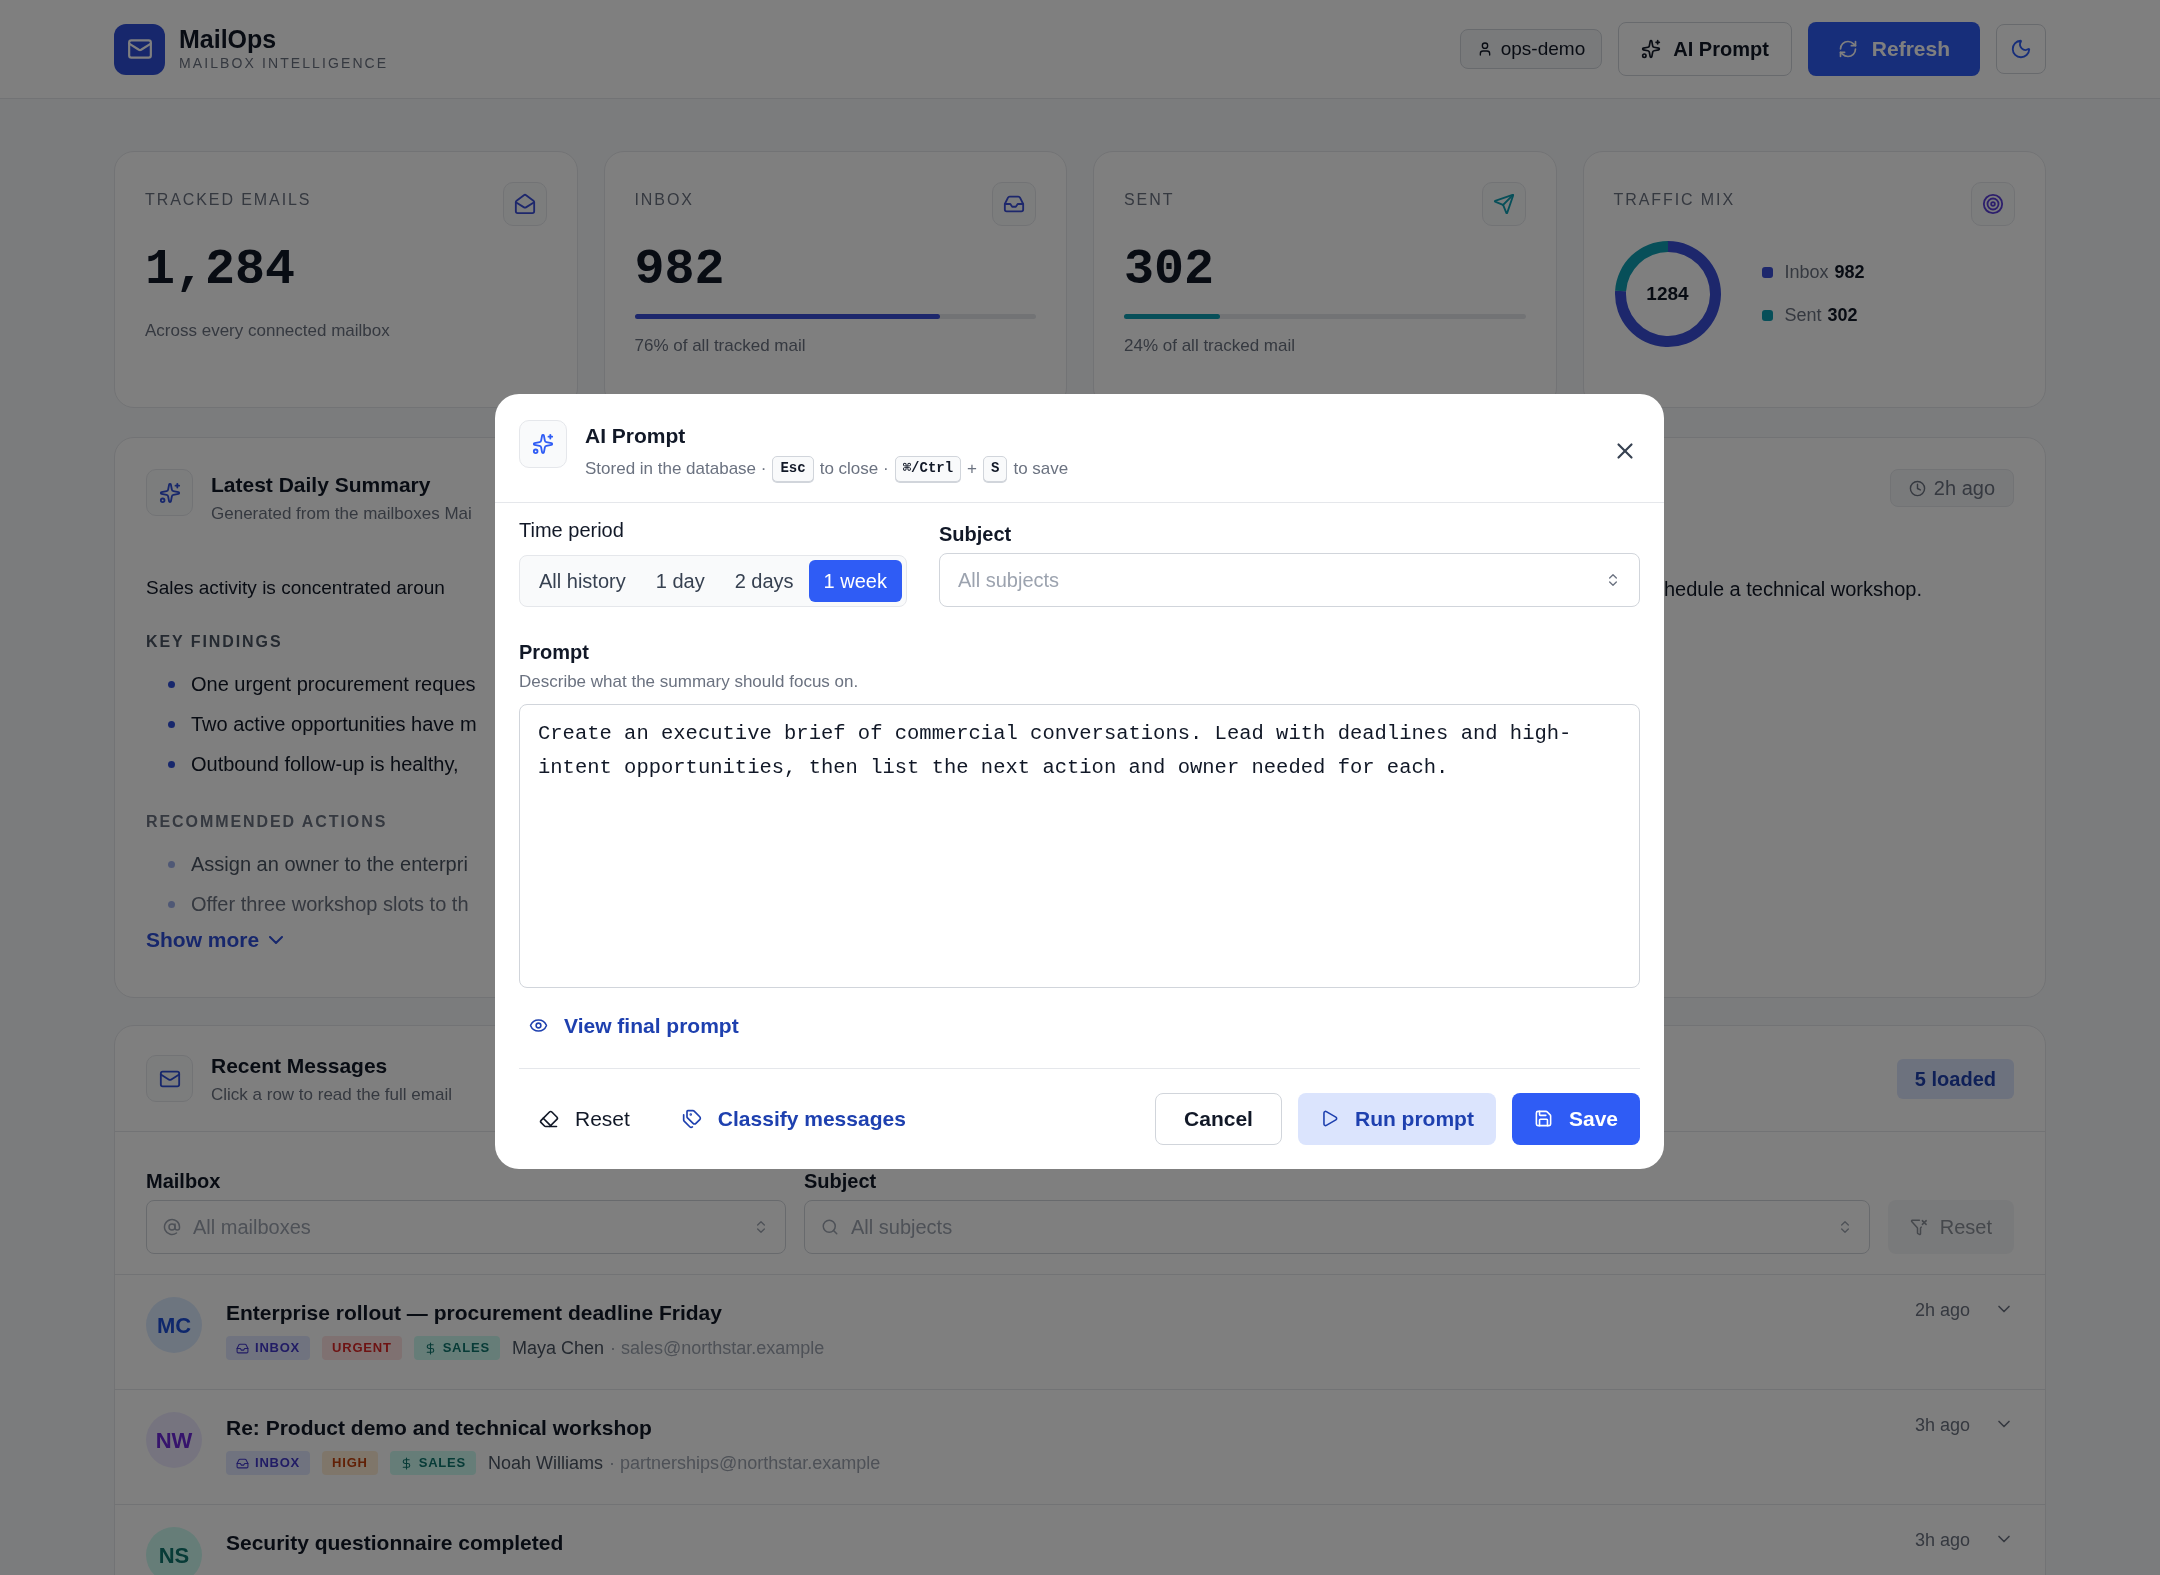 This screenshot has height=1575, width=2160. Describe the element at coordinates (1806, 272) in the screenshot. I see `legend-label: Inbox` at that location.